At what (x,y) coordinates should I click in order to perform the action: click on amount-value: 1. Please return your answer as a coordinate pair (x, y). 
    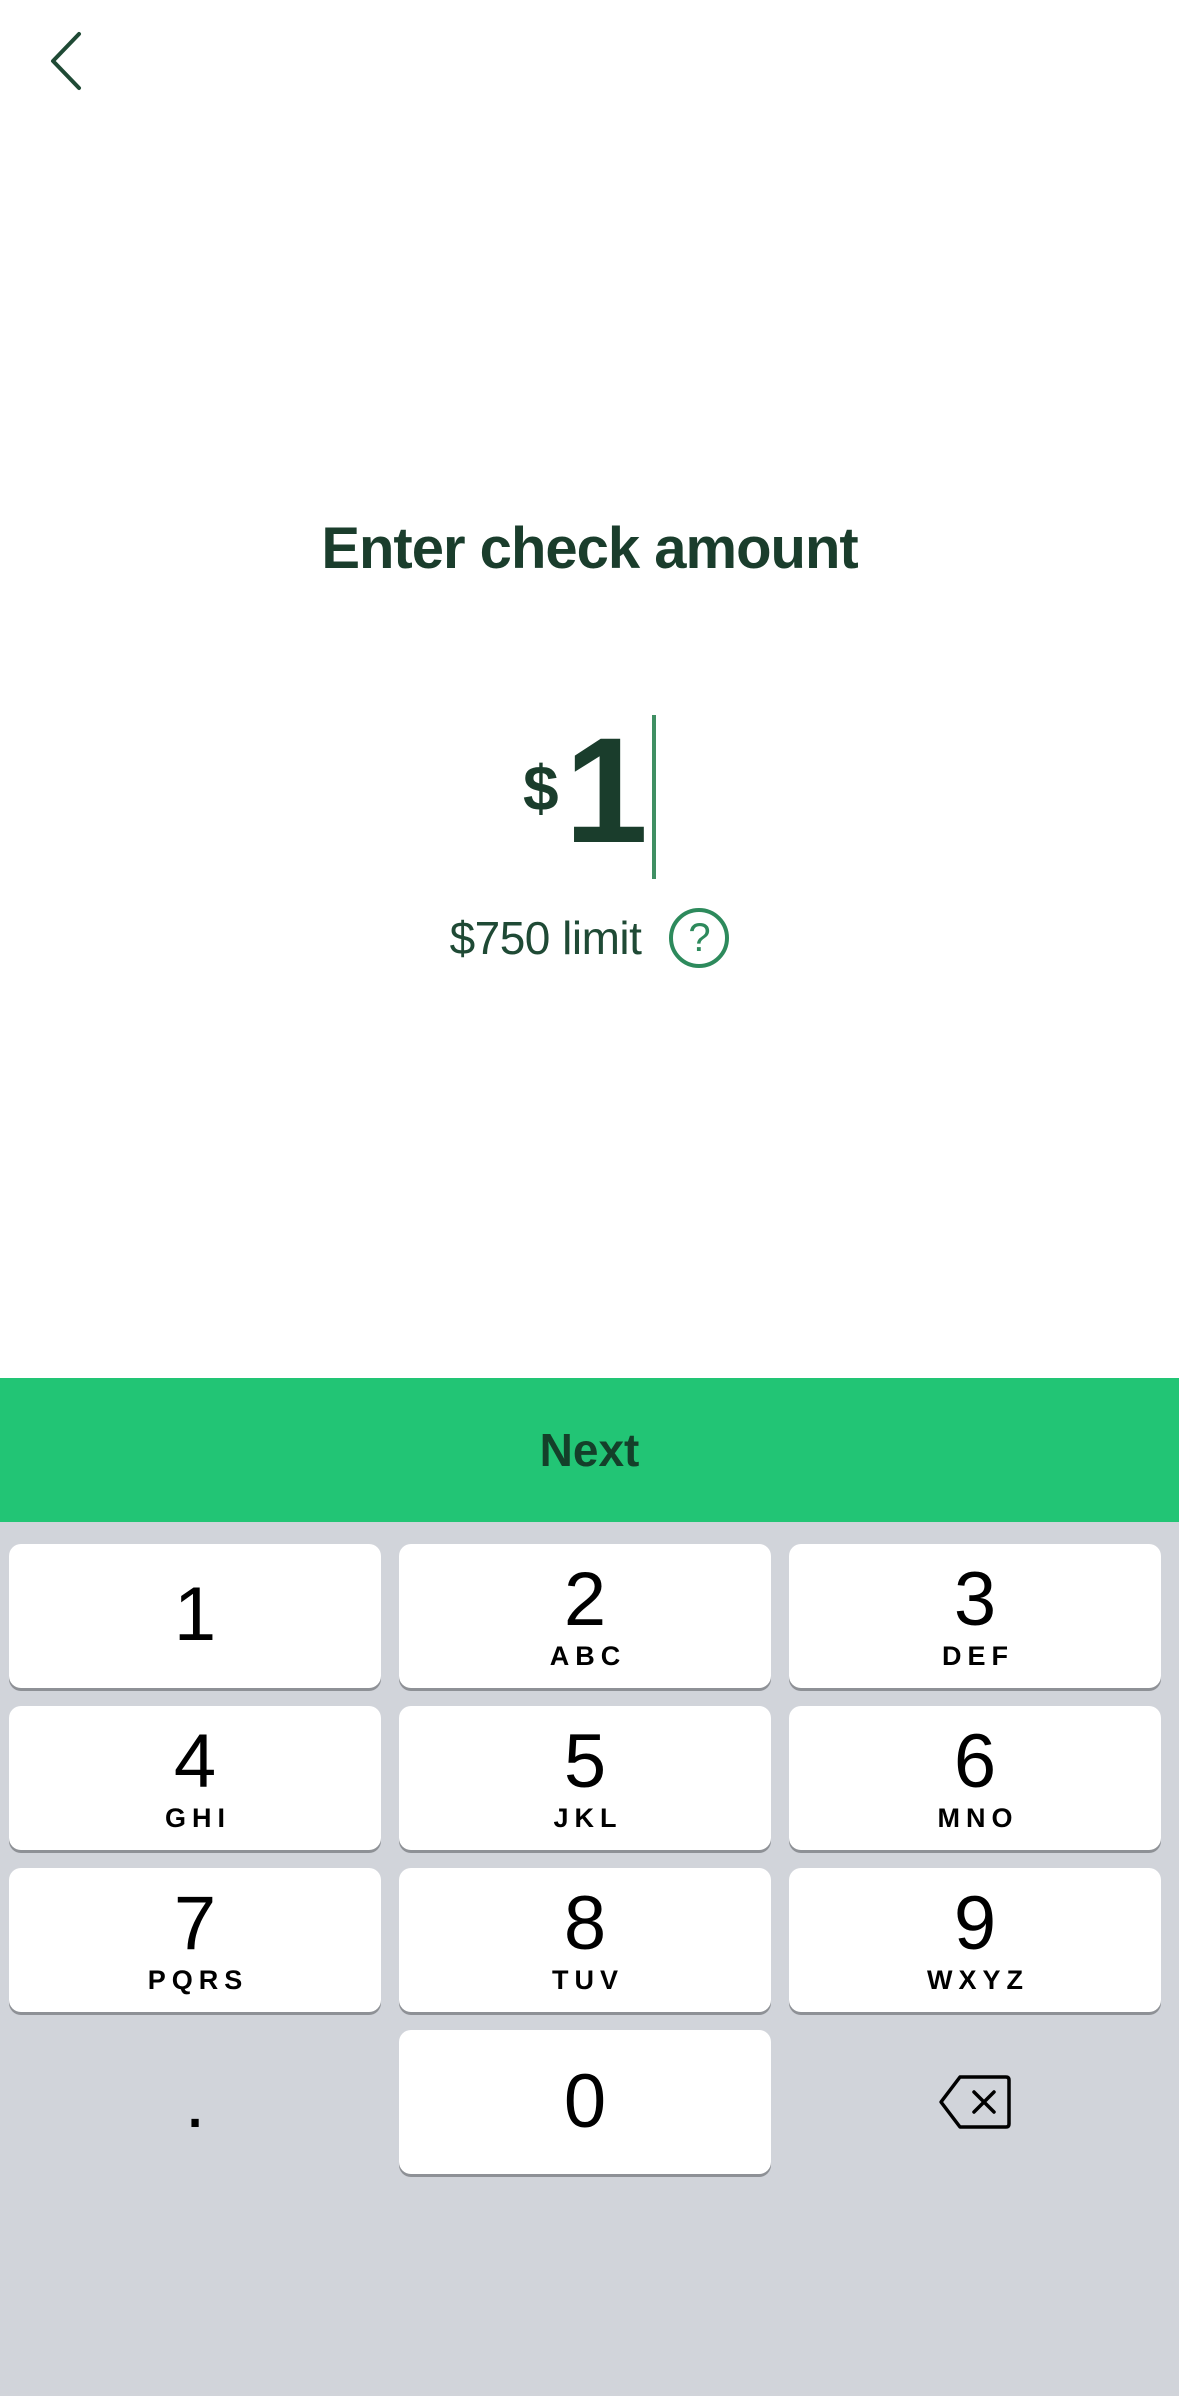
    Looking at the image, I should click on (606, 790).